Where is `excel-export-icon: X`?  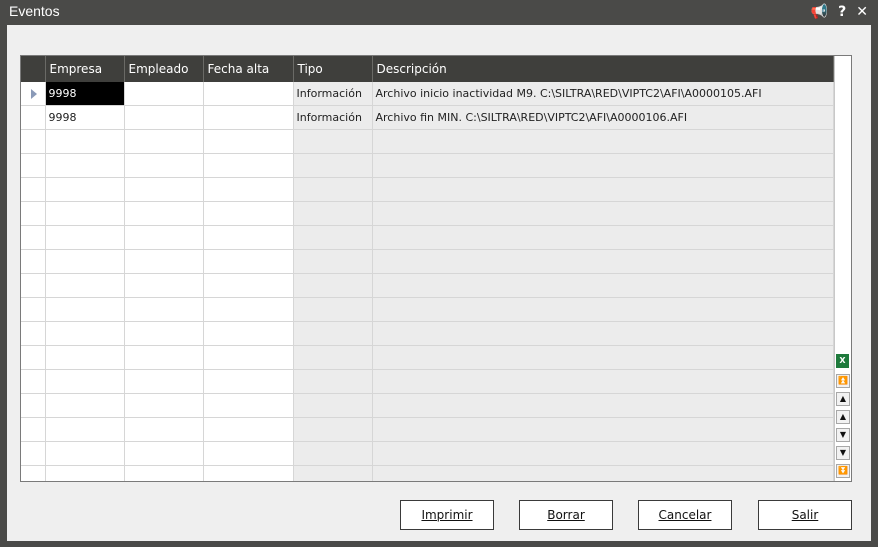
excel-export-icon: X is located at coordinates (842, 361).